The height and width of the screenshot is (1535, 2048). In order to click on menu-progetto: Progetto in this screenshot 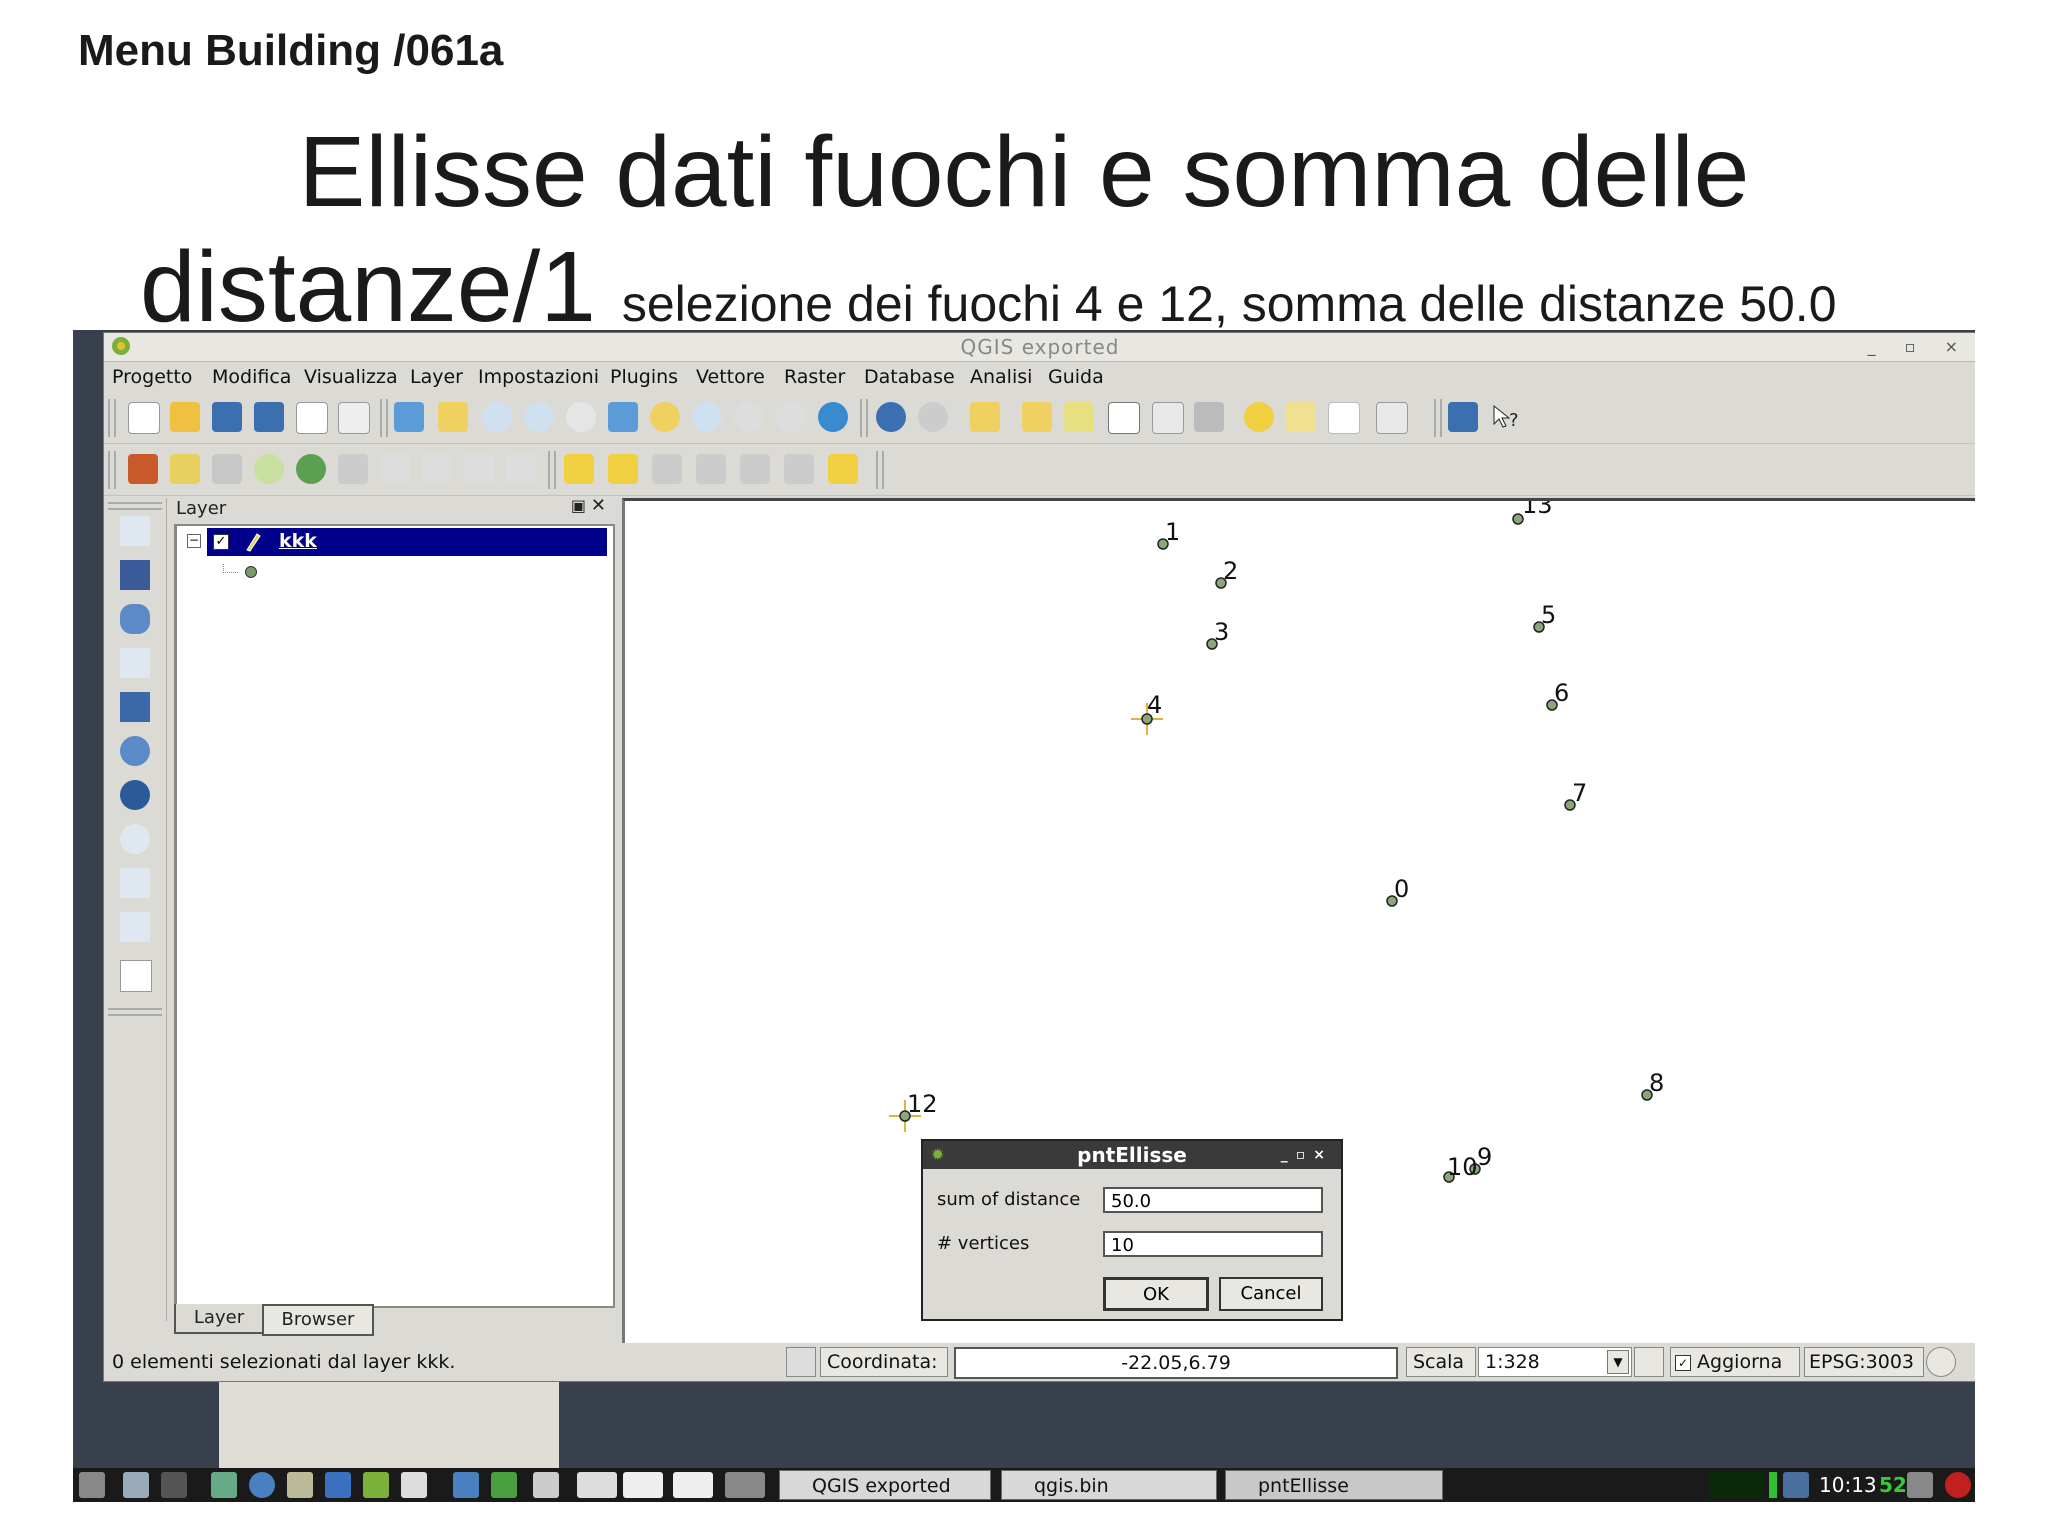, I will do `click(152, 377)`.